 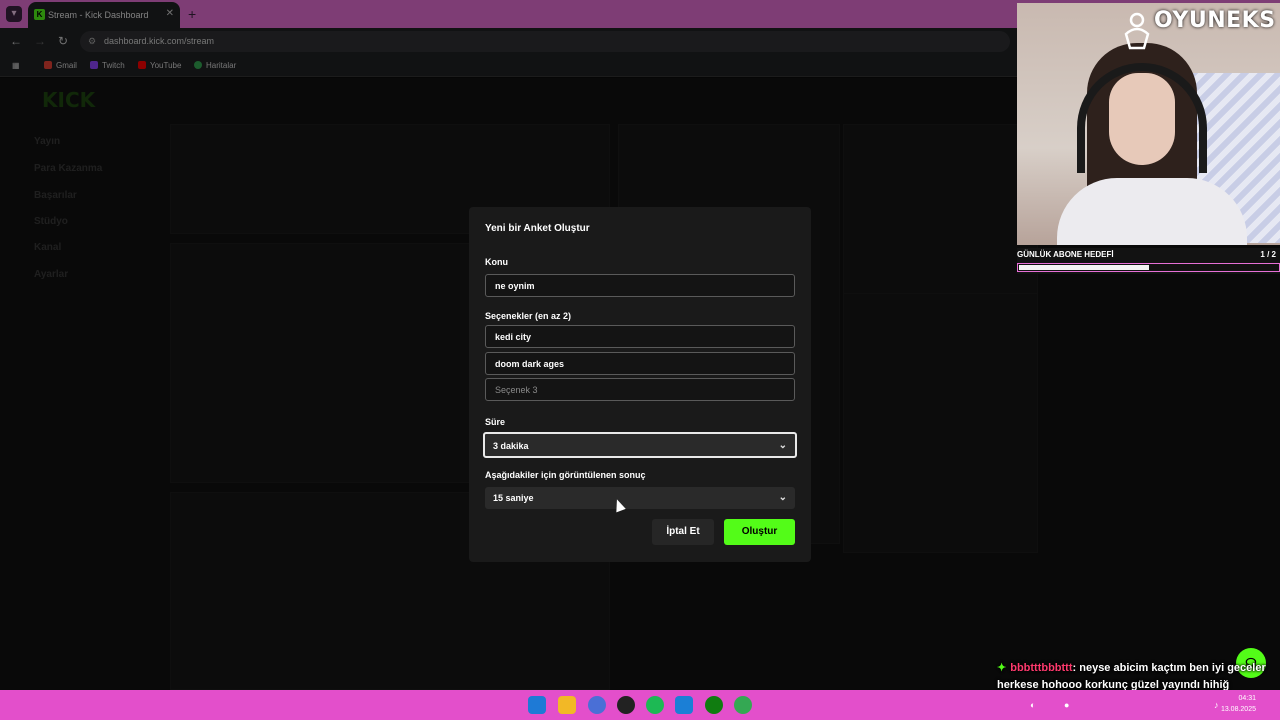 What do you see at coordinates (1032, 705) in the screenshot?
I see `discord-tray-icon: ◐` at bounding box center [1032, 705].